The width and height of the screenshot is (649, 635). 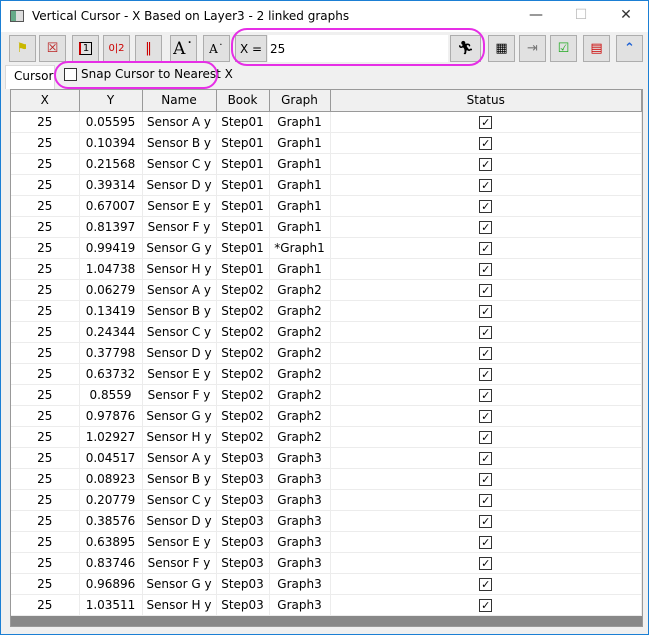 I want to click on column-header: Name, so click(x=179, y=101).